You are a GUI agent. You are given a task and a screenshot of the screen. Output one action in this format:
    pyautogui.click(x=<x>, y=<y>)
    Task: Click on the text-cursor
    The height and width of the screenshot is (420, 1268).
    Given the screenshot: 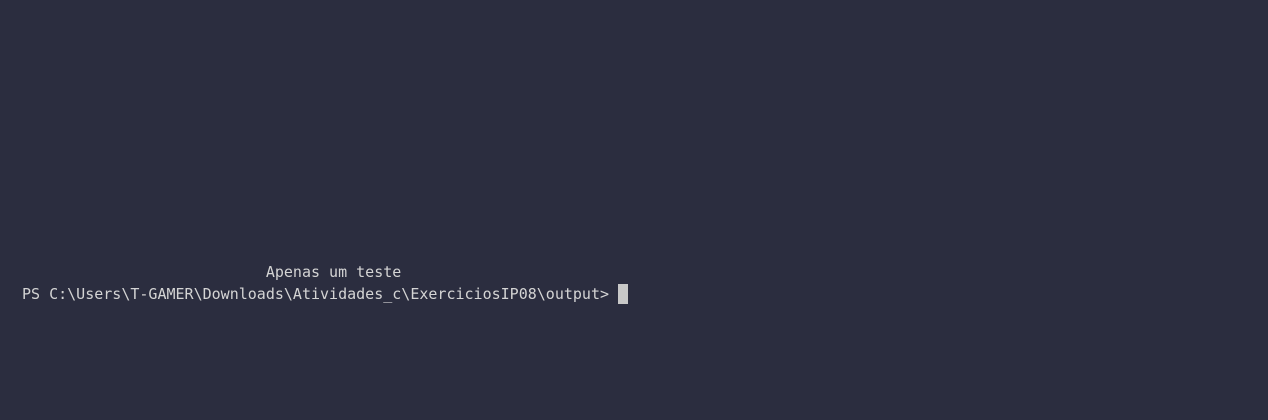 What is the action you would take?
    pyautogui.click(x=623, y=294)
    